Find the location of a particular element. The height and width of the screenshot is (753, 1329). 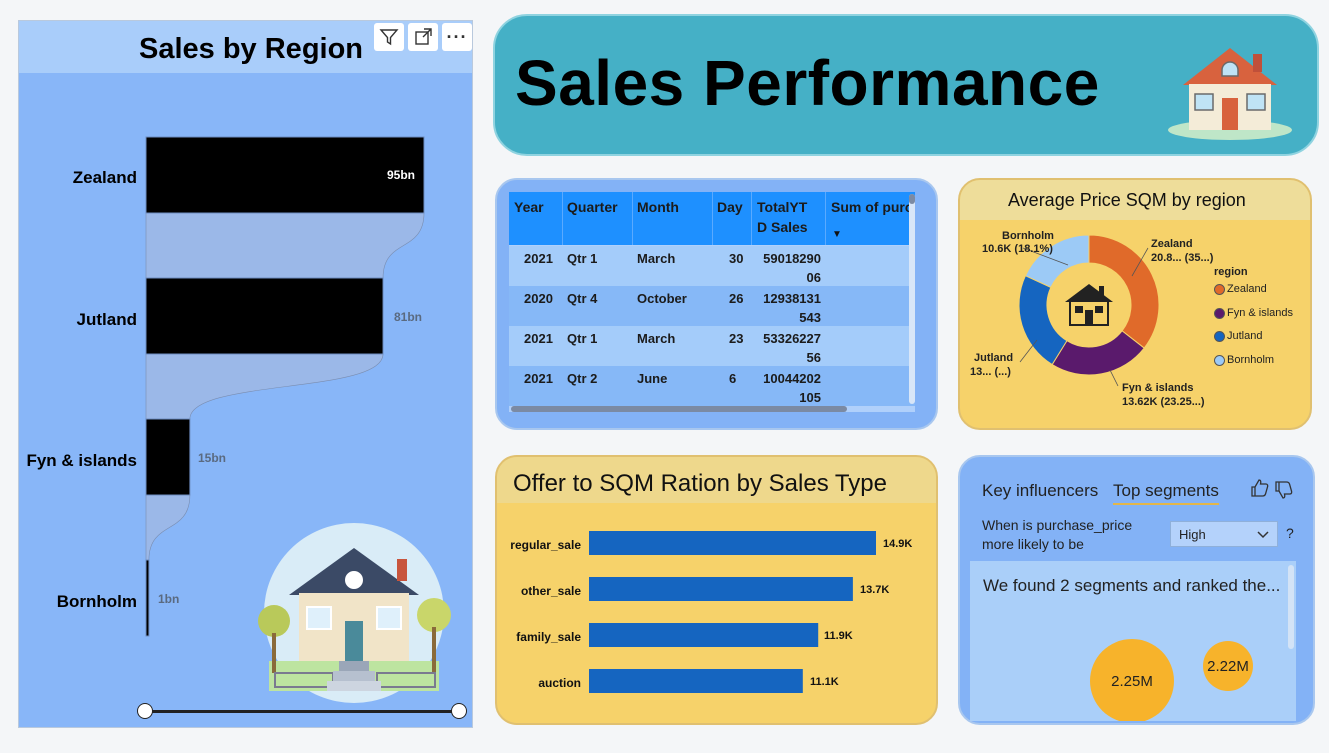

donut-value-jutland: 13... (...) is located at coordinates (990, 372).